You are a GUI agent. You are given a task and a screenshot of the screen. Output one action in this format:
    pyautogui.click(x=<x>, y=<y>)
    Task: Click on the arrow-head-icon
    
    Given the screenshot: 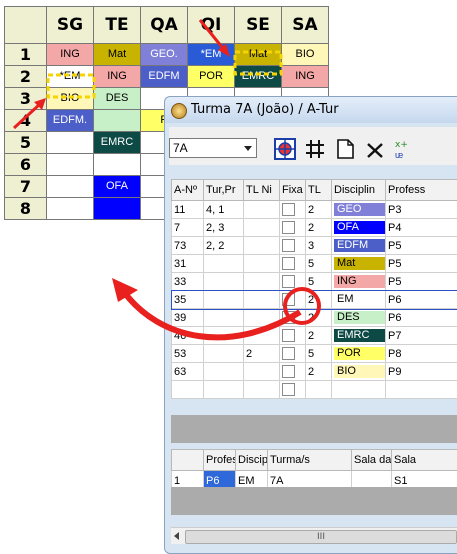 What is the action you would take?
    pyautogui.click(x=125, y=290)
    